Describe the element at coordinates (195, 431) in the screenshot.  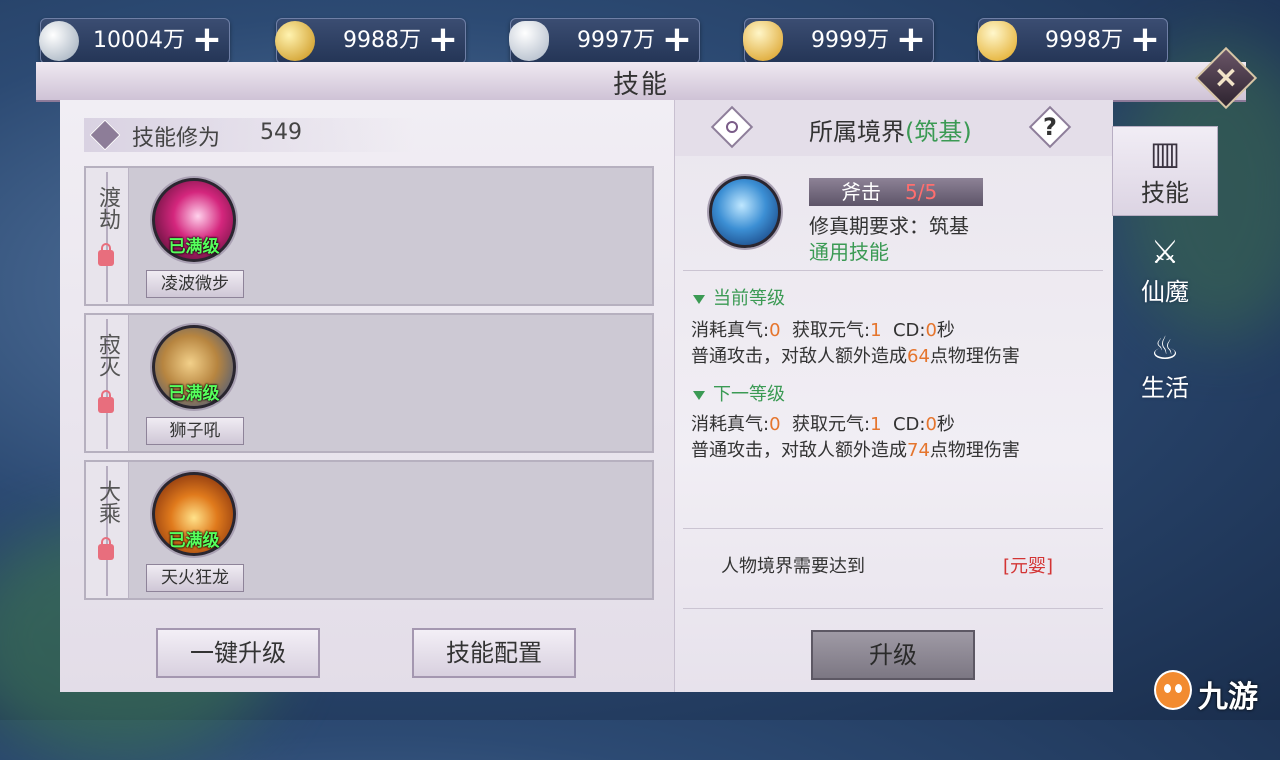
I see `skill-name: 狮子吼` at that location.